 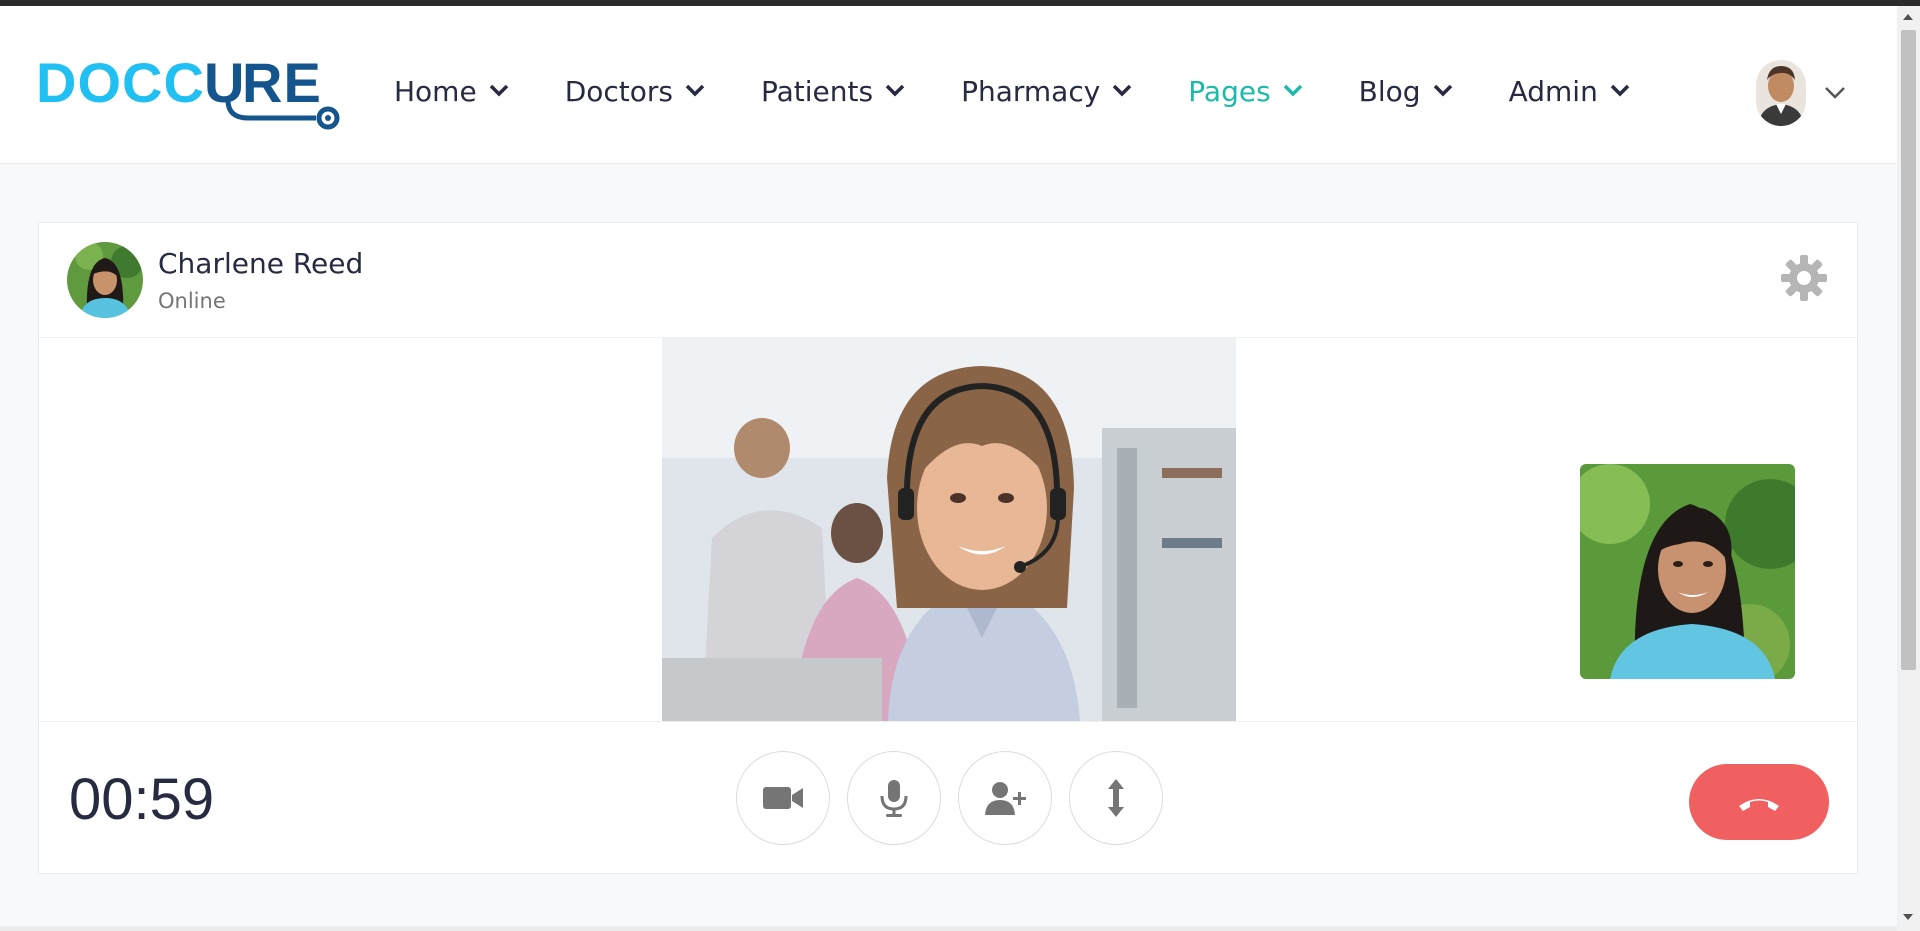 I want to click on end-call-button, so click(x=1759, y=802).